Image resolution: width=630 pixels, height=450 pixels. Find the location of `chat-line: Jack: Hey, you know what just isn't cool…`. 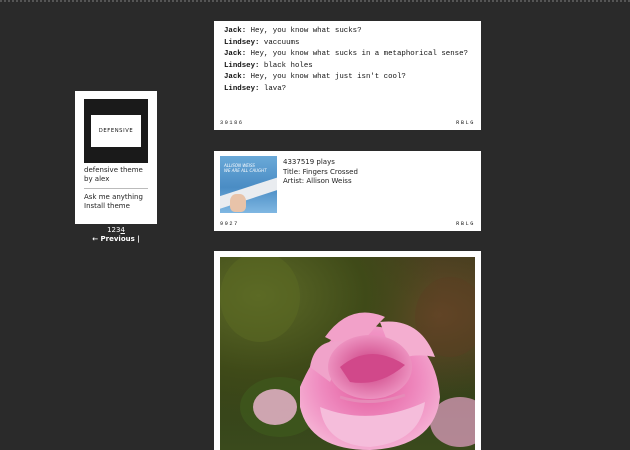

chat-line: Jack: Hey, you know what just isn't cool… is located at coordinates (347, 78).